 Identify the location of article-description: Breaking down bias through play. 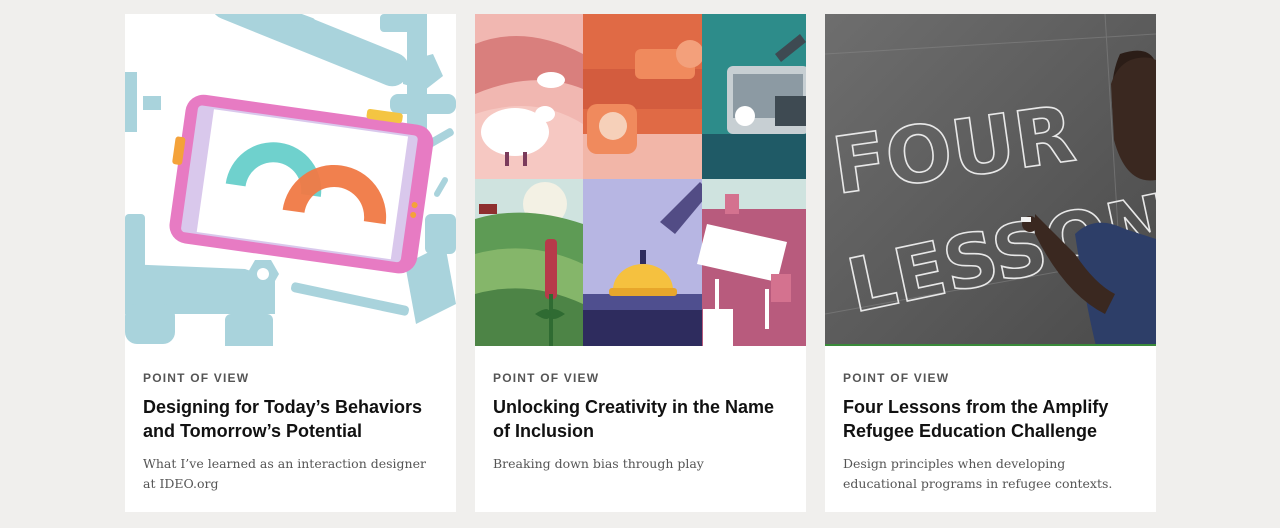
(598, 463).